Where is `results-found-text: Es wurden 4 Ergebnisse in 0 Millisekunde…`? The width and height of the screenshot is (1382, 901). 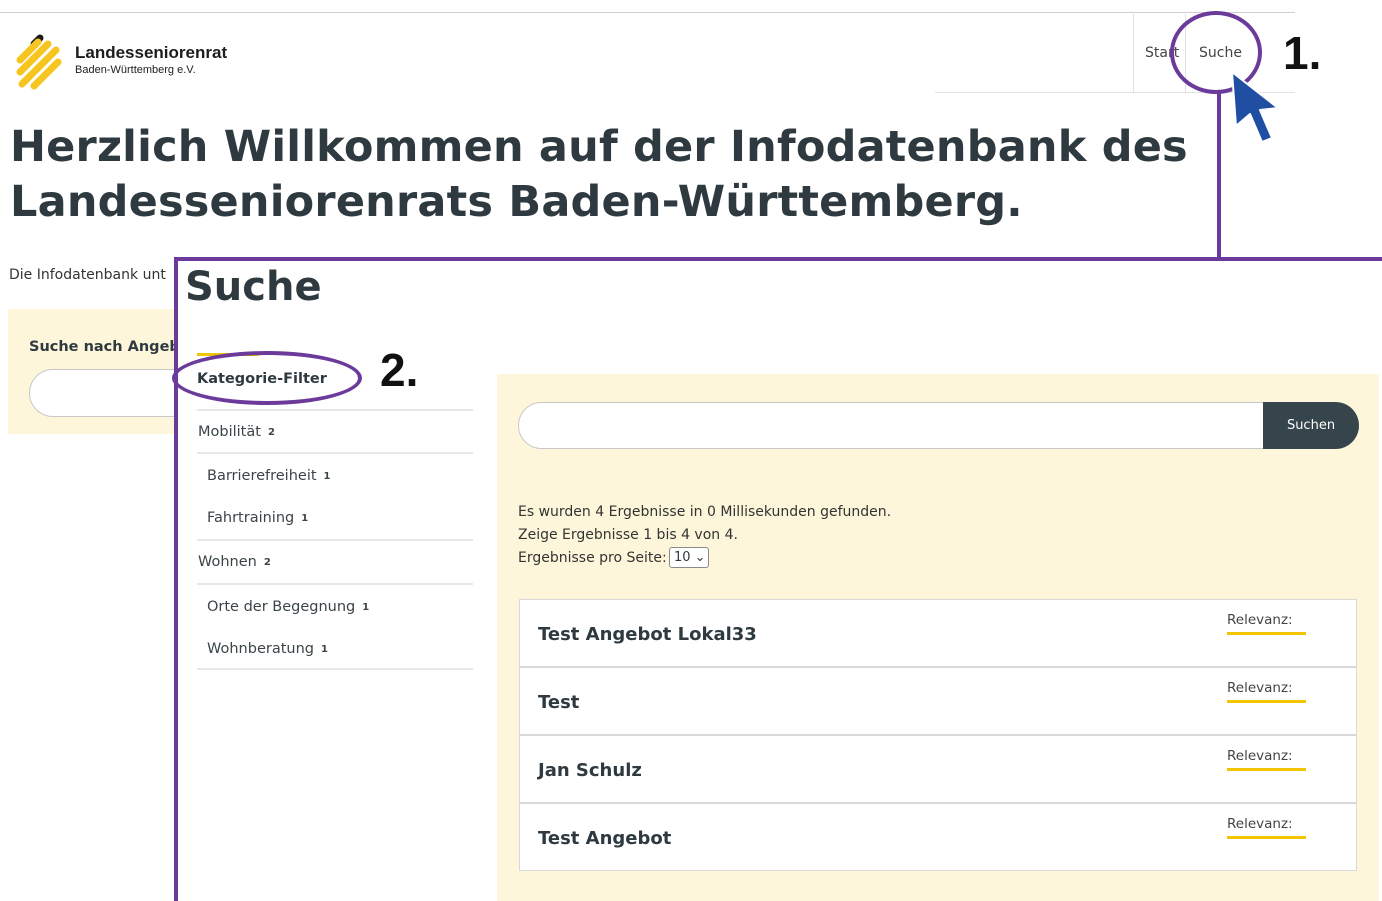
results-found-text: Es wurden 4 Ergebnisse in 0 Millisekunde… is located at coordinates (705, 512).